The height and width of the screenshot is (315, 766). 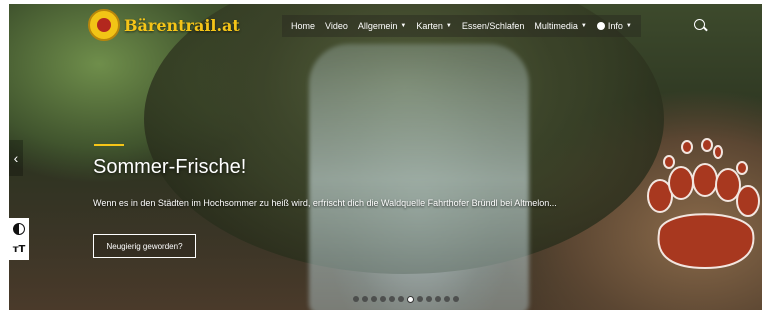 I want to click on chevron-left-icon: ‹, so click(x=16, y=158).